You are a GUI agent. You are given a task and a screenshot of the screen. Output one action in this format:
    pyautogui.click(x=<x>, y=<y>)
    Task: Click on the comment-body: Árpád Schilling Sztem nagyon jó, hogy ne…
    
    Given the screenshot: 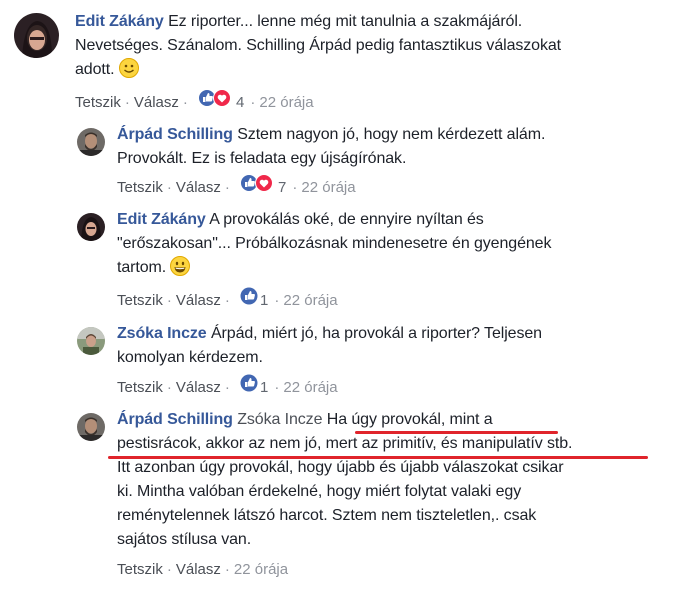 What is the action you would take?
    pyautogui.click(x=404, y=147)
    